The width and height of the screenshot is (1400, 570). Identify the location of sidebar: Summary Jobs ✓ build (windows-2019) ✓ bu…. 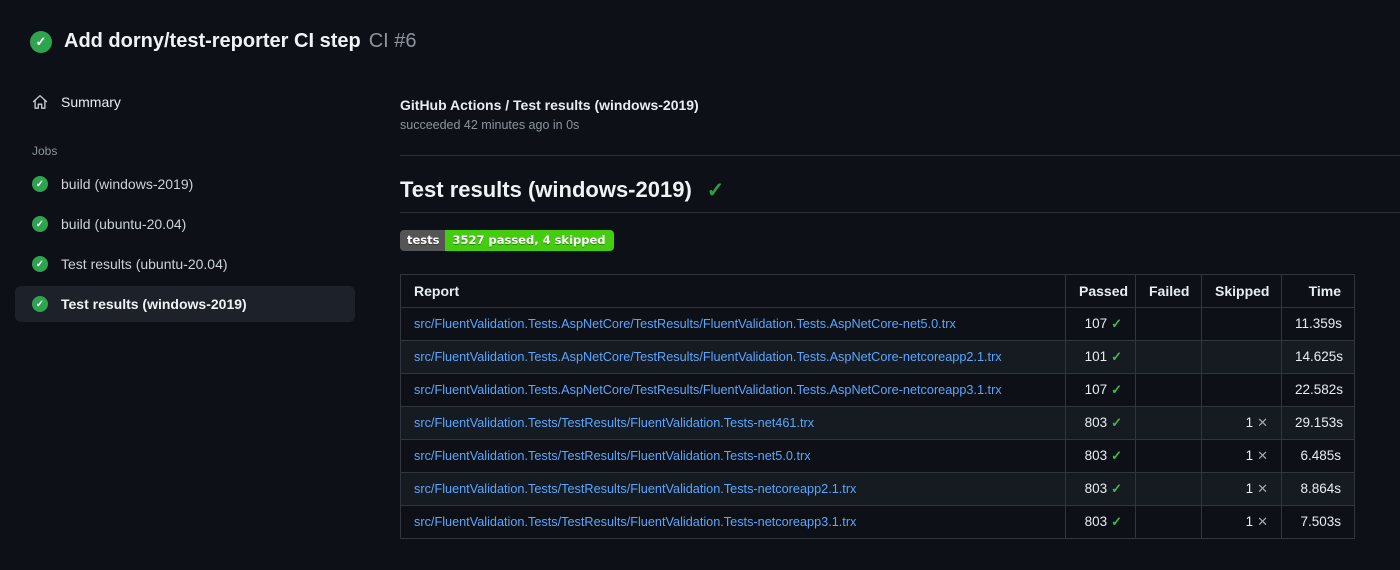
(185, 207).